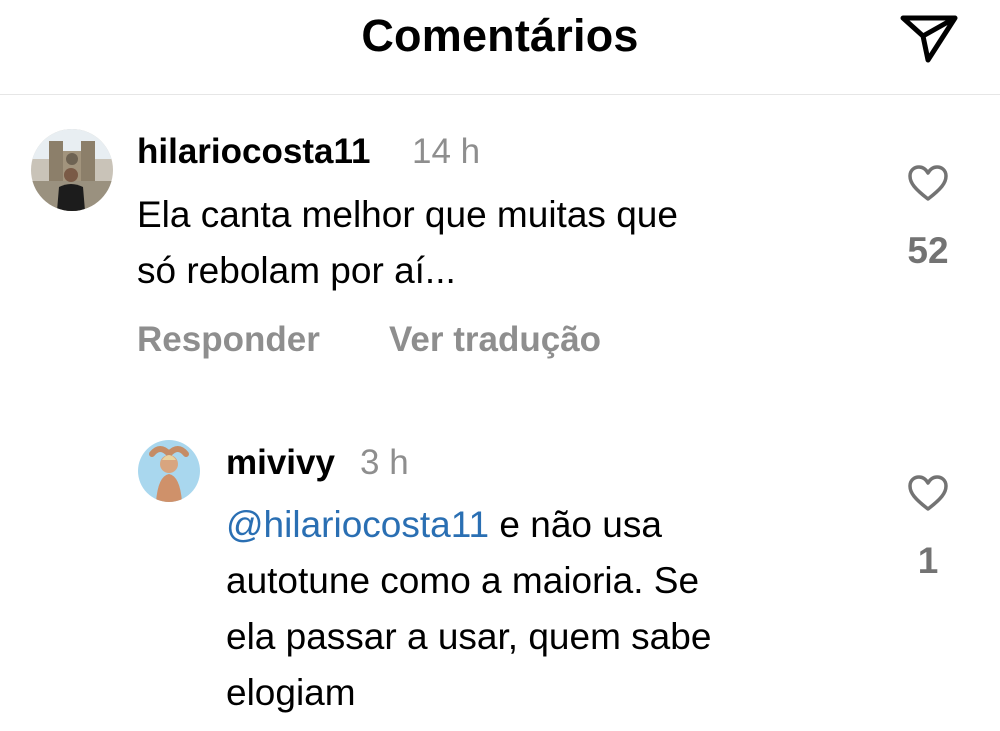  Describe the element at coordinates (469, 636) in the screenshot. I see `reply-text-line: ela passar a usar, quem sabe` at that location.